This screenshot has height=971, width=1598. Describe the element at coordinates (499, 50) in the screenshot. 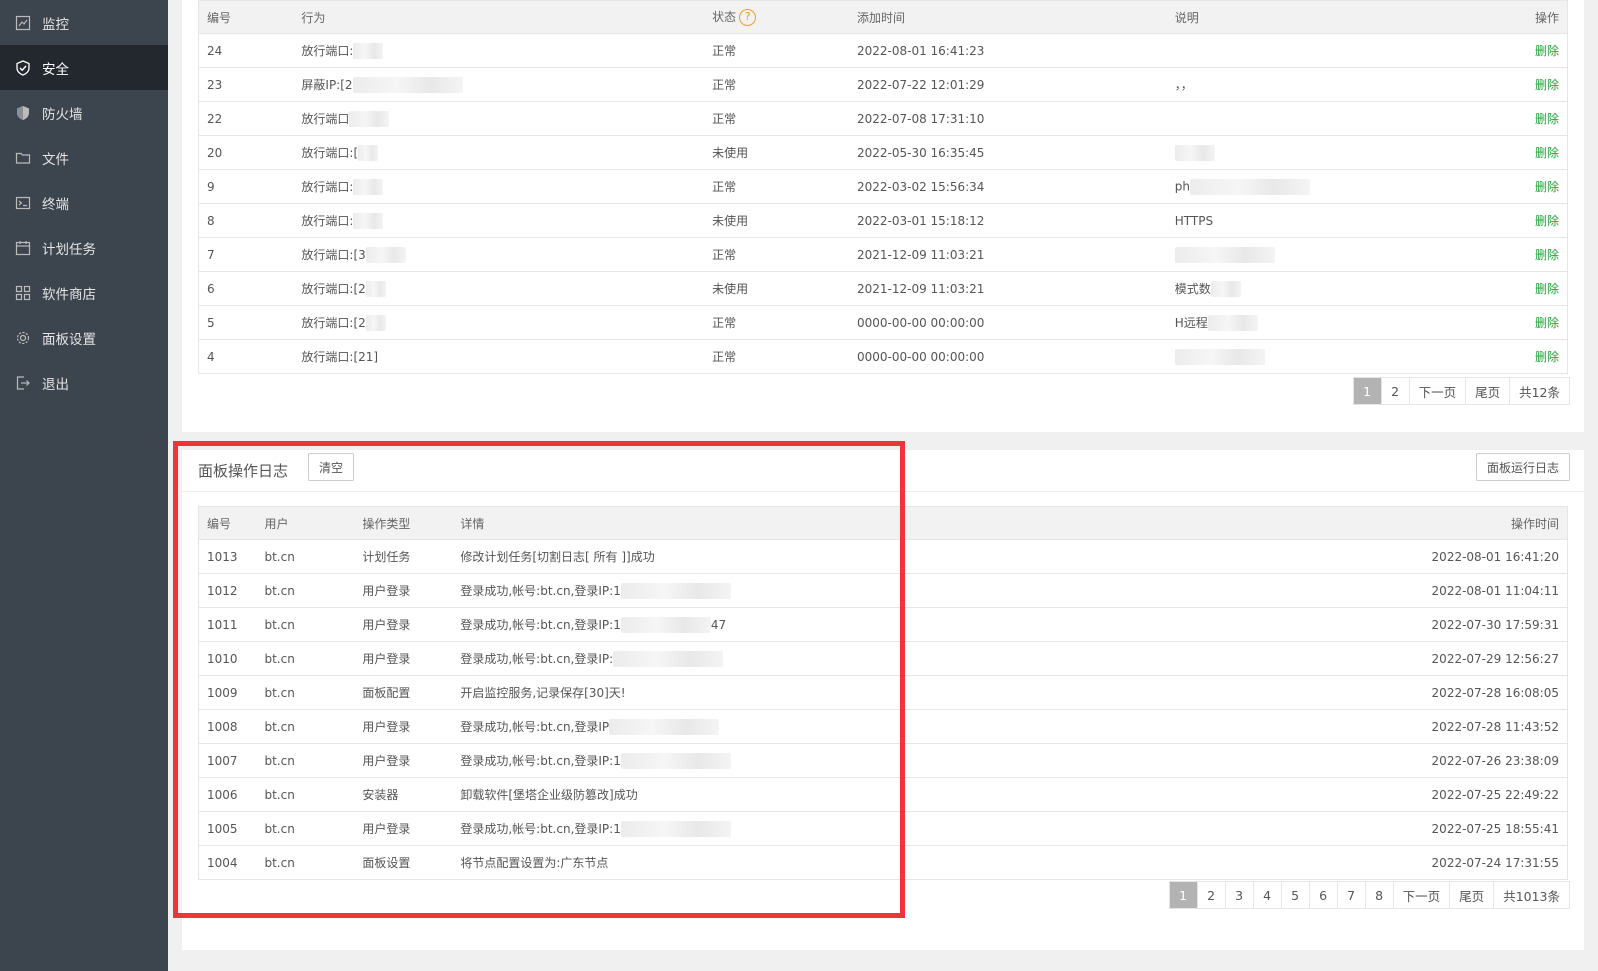

I see `cell-action: 放行端口:` at that location.